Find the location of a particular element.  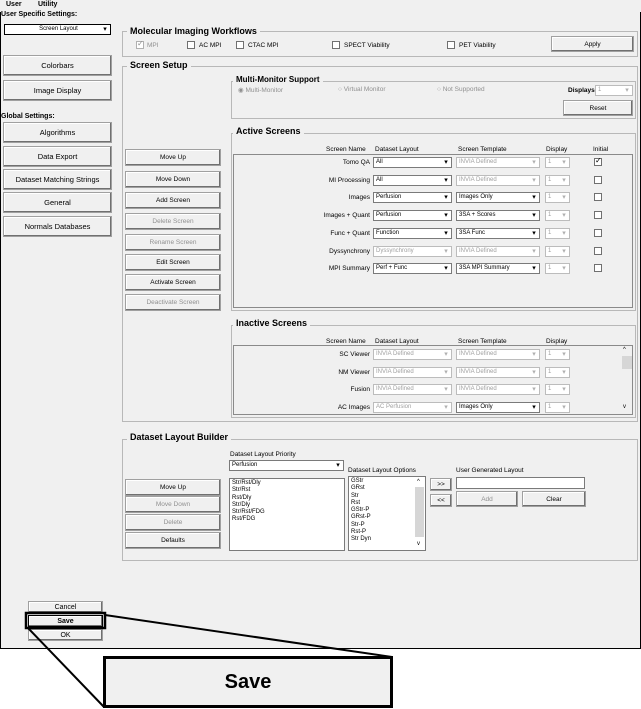

callout-line-top is located at coordinates (248, 636).